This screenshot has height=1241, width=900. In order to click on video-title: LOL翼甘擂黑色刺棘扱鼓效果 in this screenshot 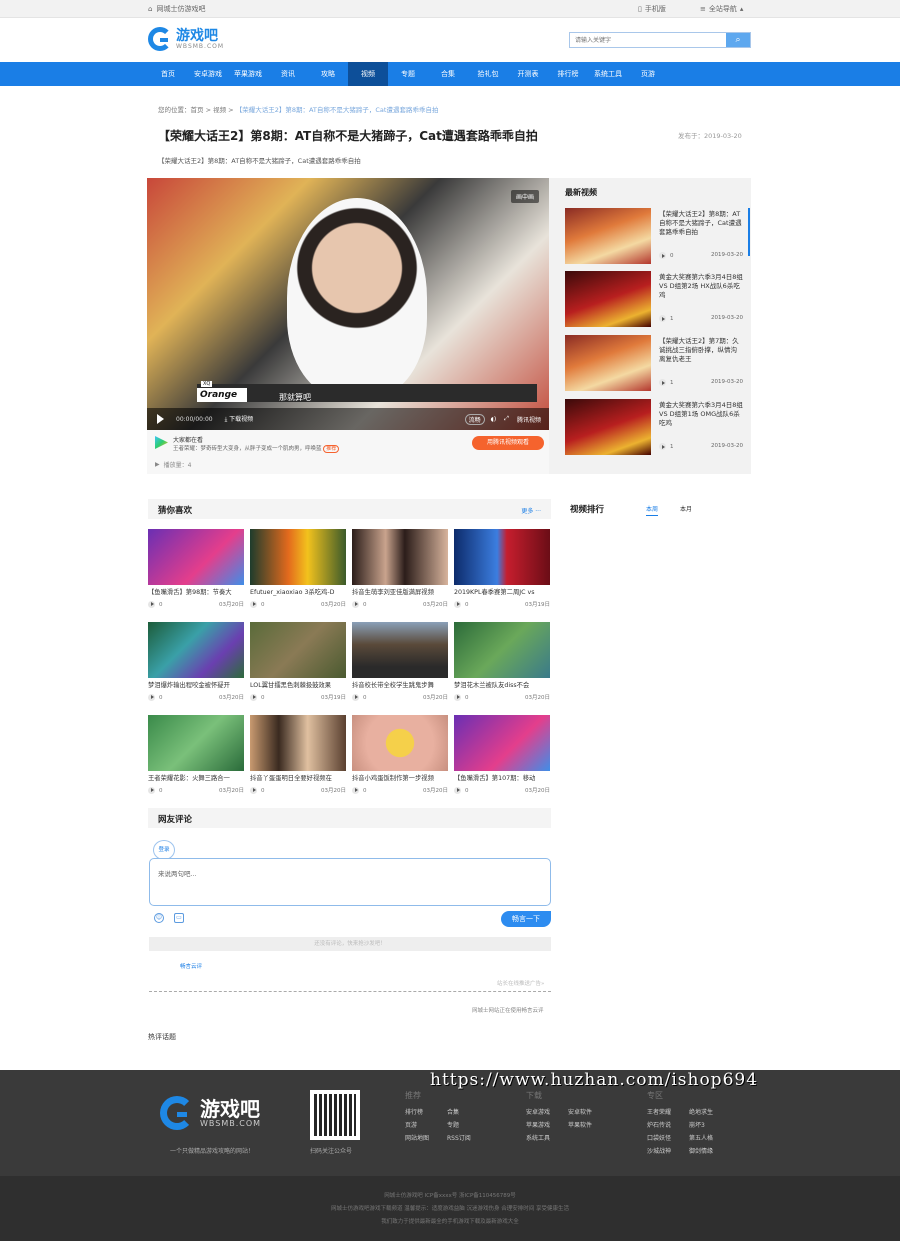, I will do `click(298, 684)`.